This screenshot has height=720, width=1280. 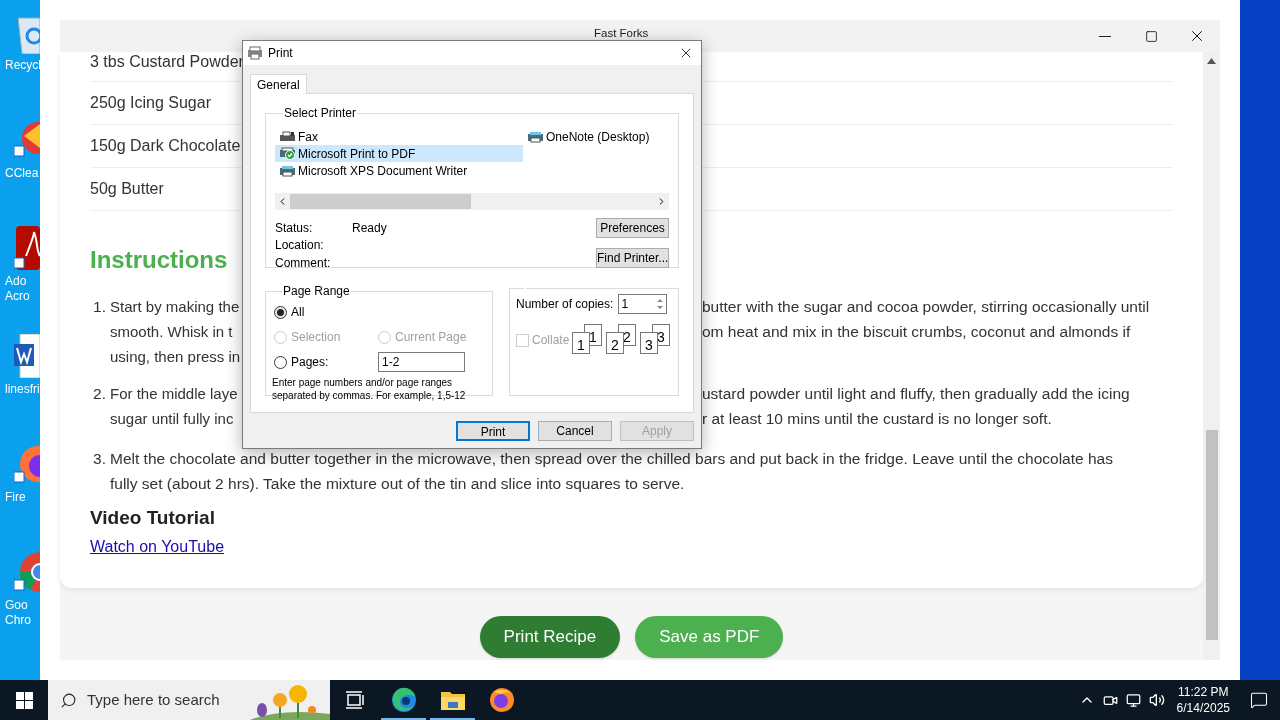 What do you see at coordinates (399, 153) in the screenshot?
I see `printer-item: Microsoft Print to PDF` at bounding box center [399, 153].